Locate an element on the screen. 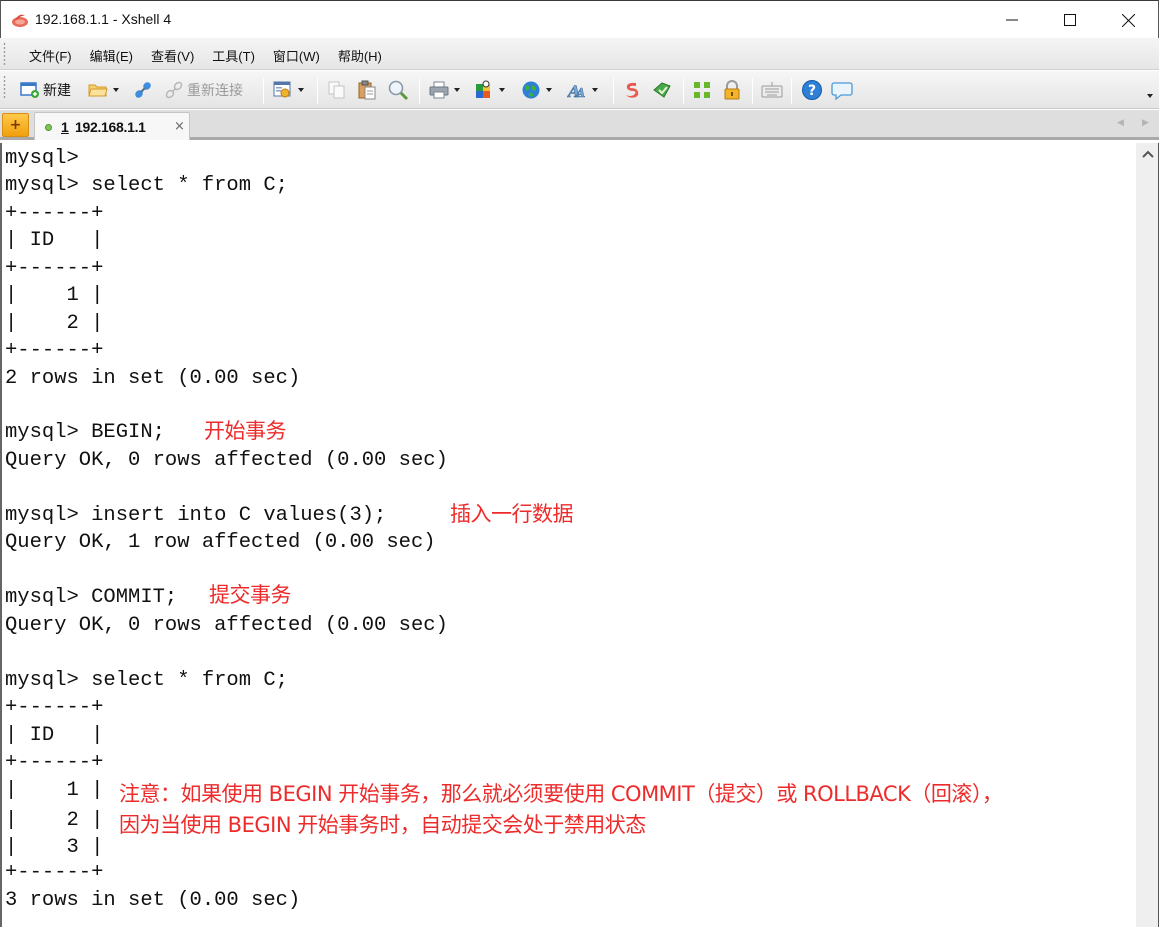  reconnect-button: 重新连接 is located at coordinates (203, 90).